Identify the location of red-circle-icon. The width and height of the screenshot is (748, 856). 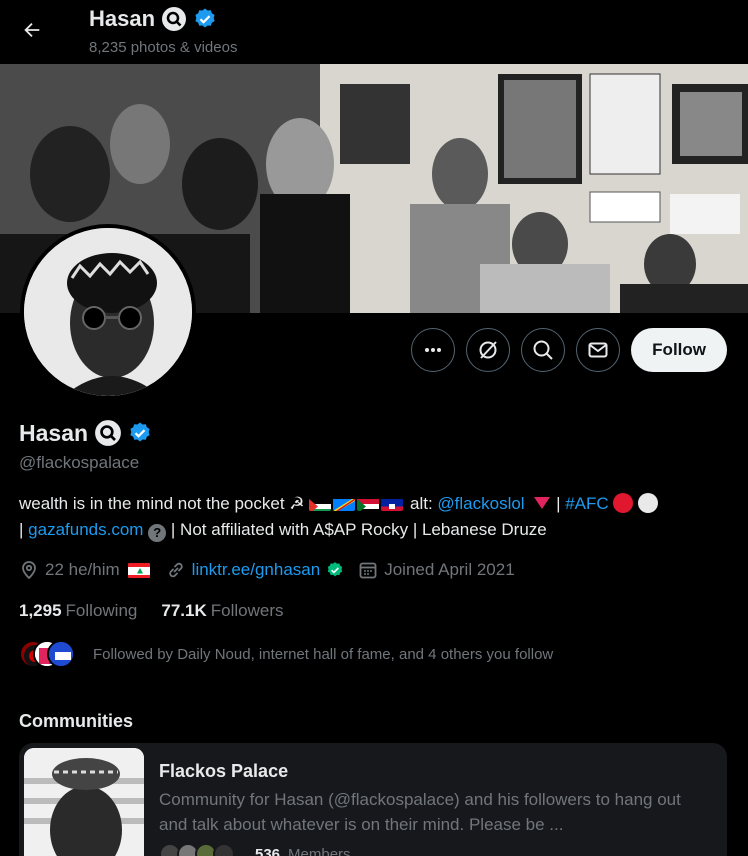
(623, 503).